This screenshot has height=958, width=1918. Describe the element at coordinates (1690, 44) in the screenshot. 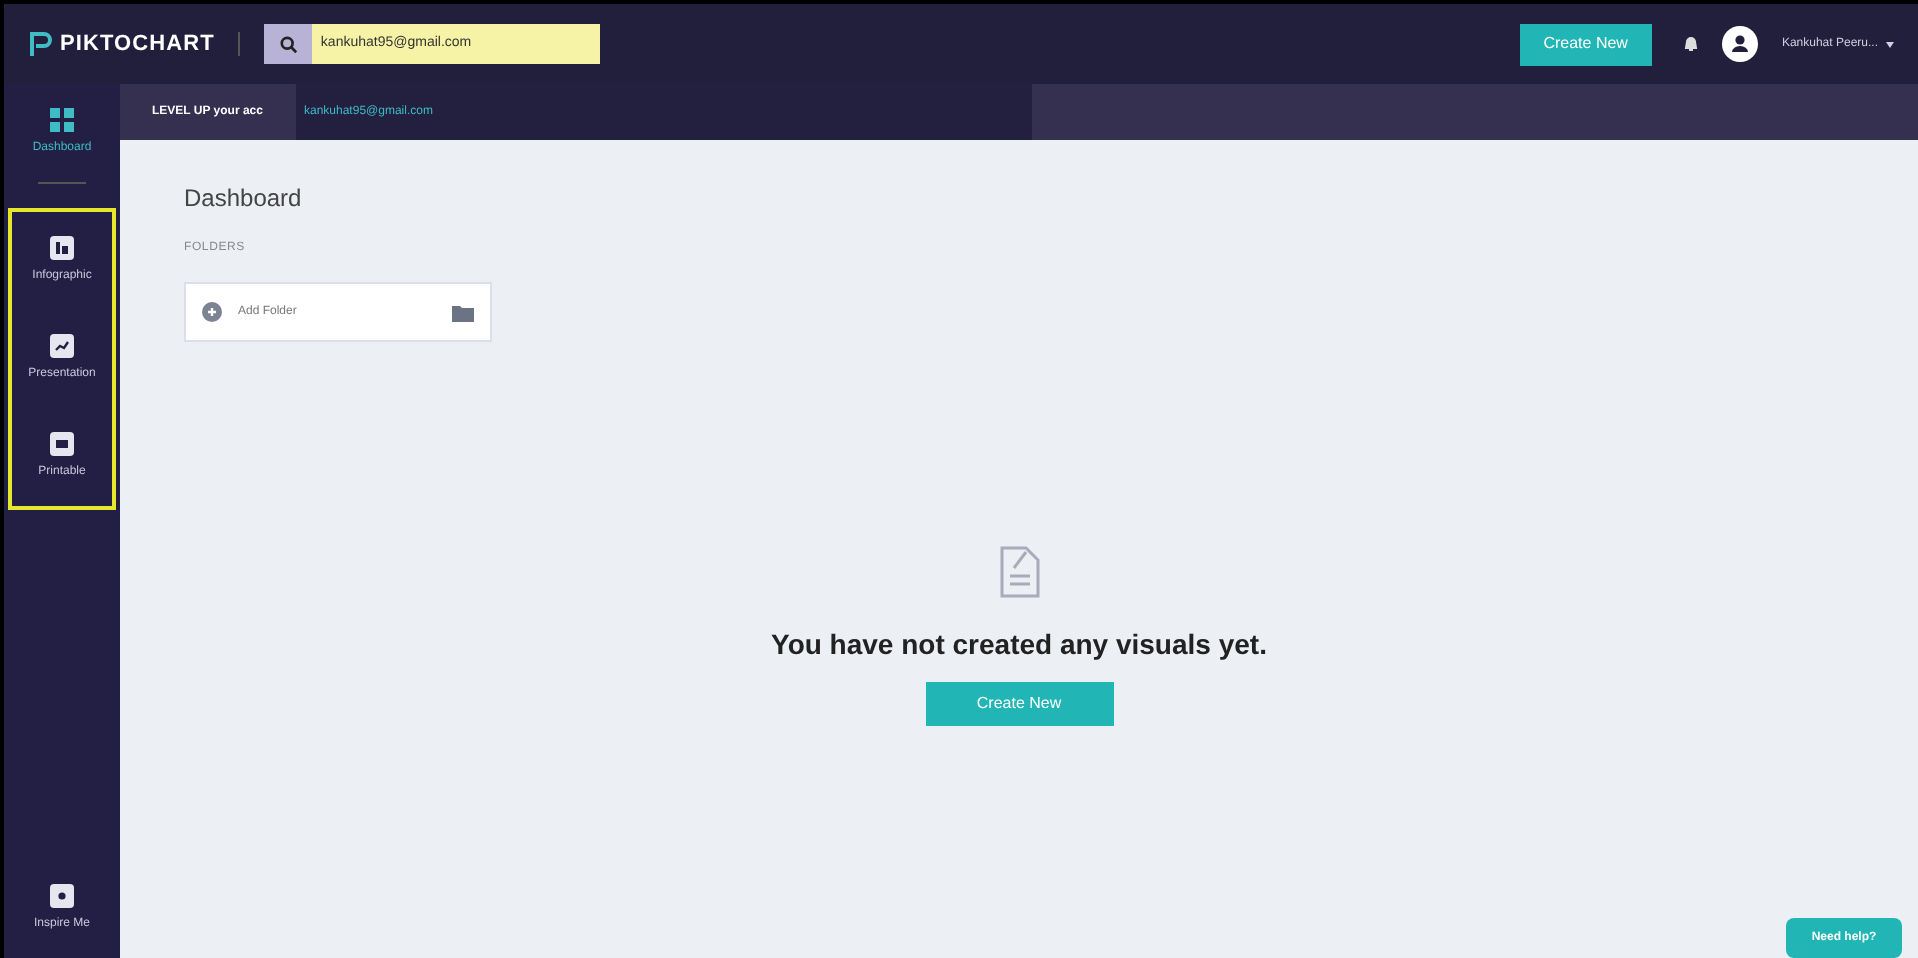

I see `bell-icon` at that location.